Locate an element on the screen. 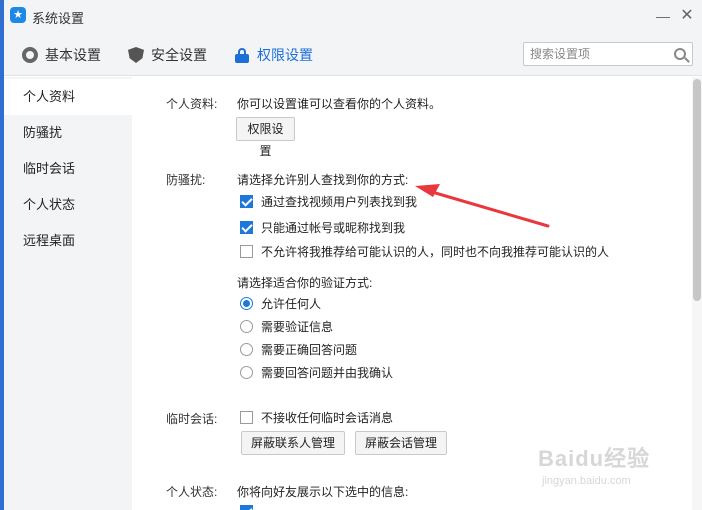 The height and width of the screenshot is (510, 702). search-input is located at coordinates (597, 54).